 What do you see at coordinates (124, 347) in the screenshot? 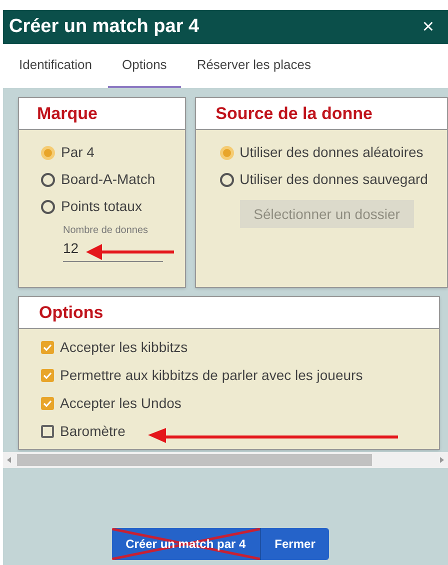
I see `checkbox-label: Accepter les kibbitzs` at bounding box center [124, 347].